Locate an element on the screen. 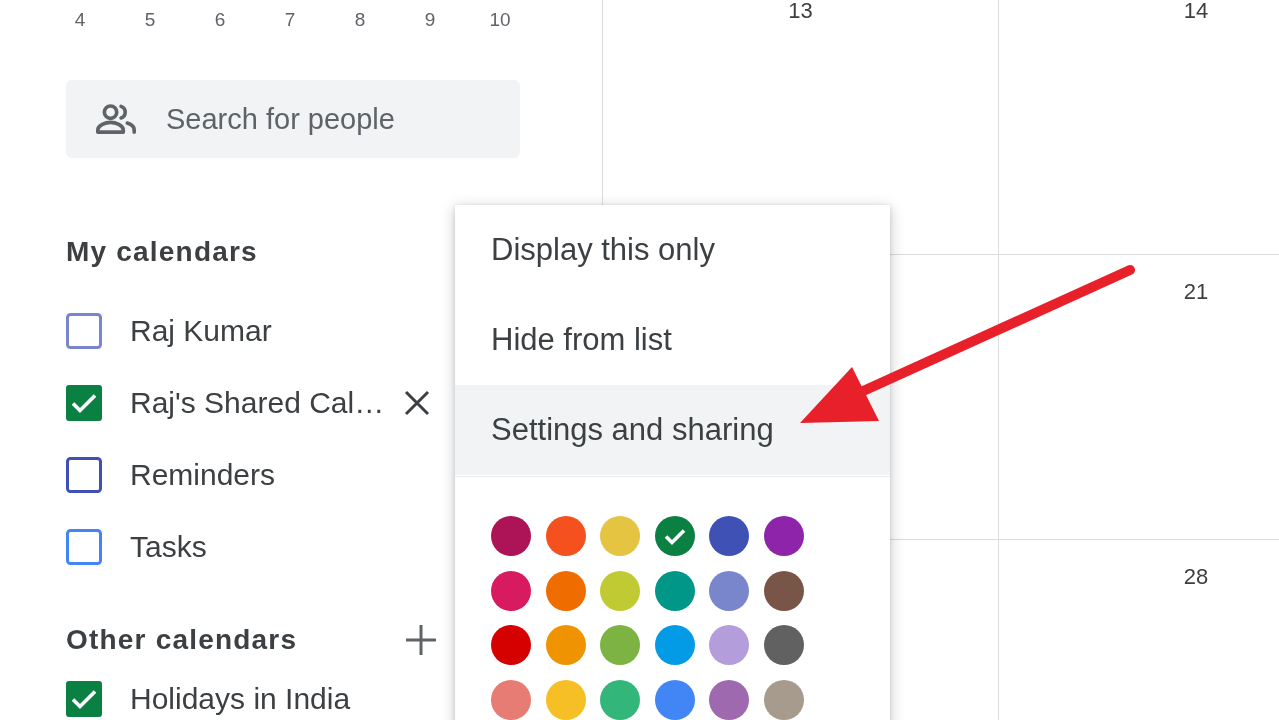 The height and width of the screenshot is (720, 1279). menu-item: Settings and sharing is located at coordinates (672, 430).